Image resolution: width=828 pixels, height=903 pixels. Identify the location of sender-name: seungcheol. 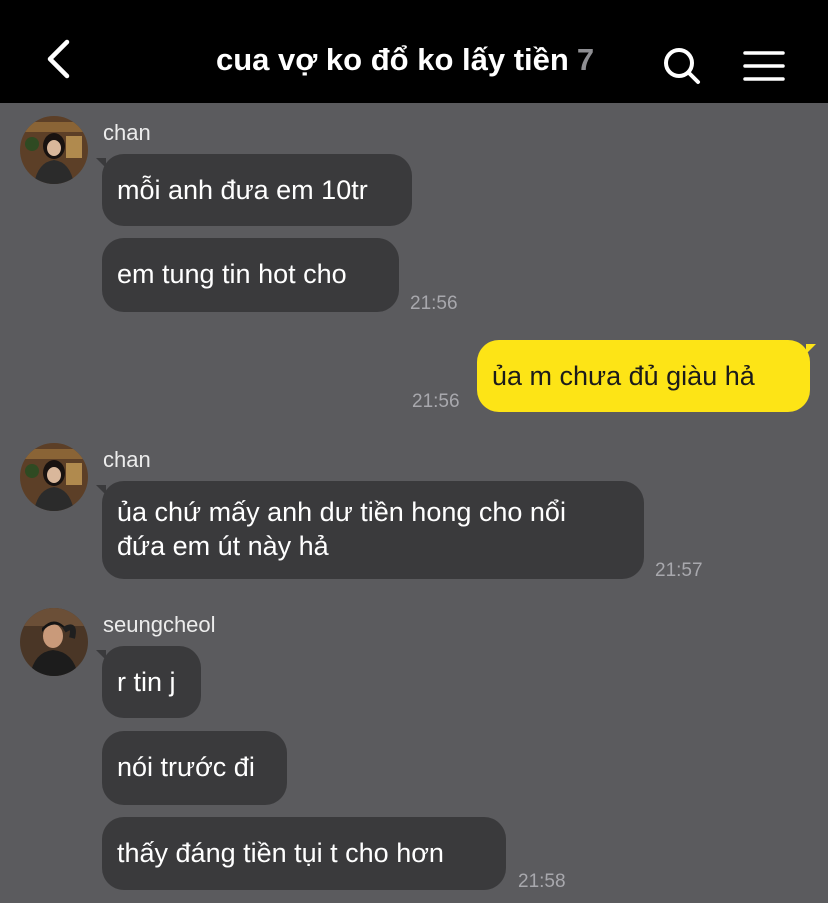
(159, 624).